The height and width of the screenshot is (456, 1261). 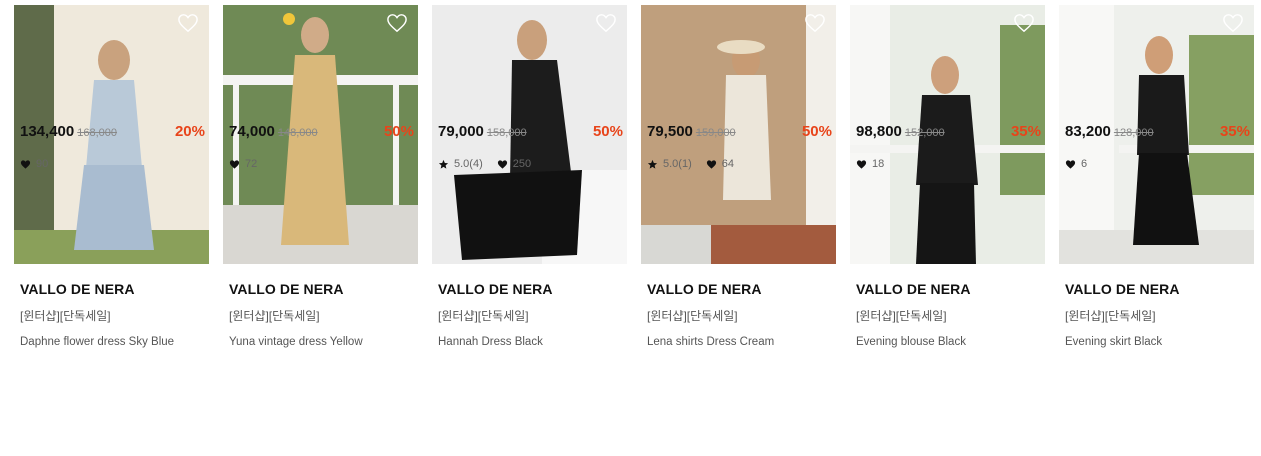 I want to click on original-price: 159,000, so click(x=715, y=133).